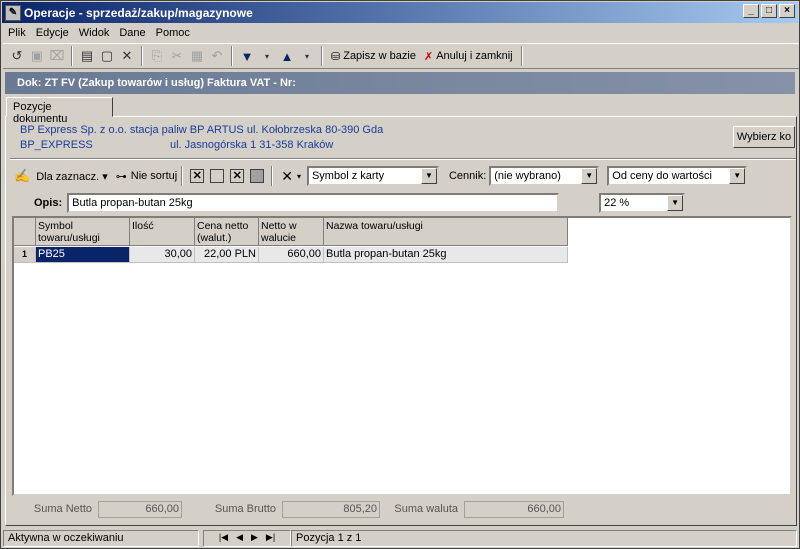  I want to click on maximize-button: □, so click(769, 11).